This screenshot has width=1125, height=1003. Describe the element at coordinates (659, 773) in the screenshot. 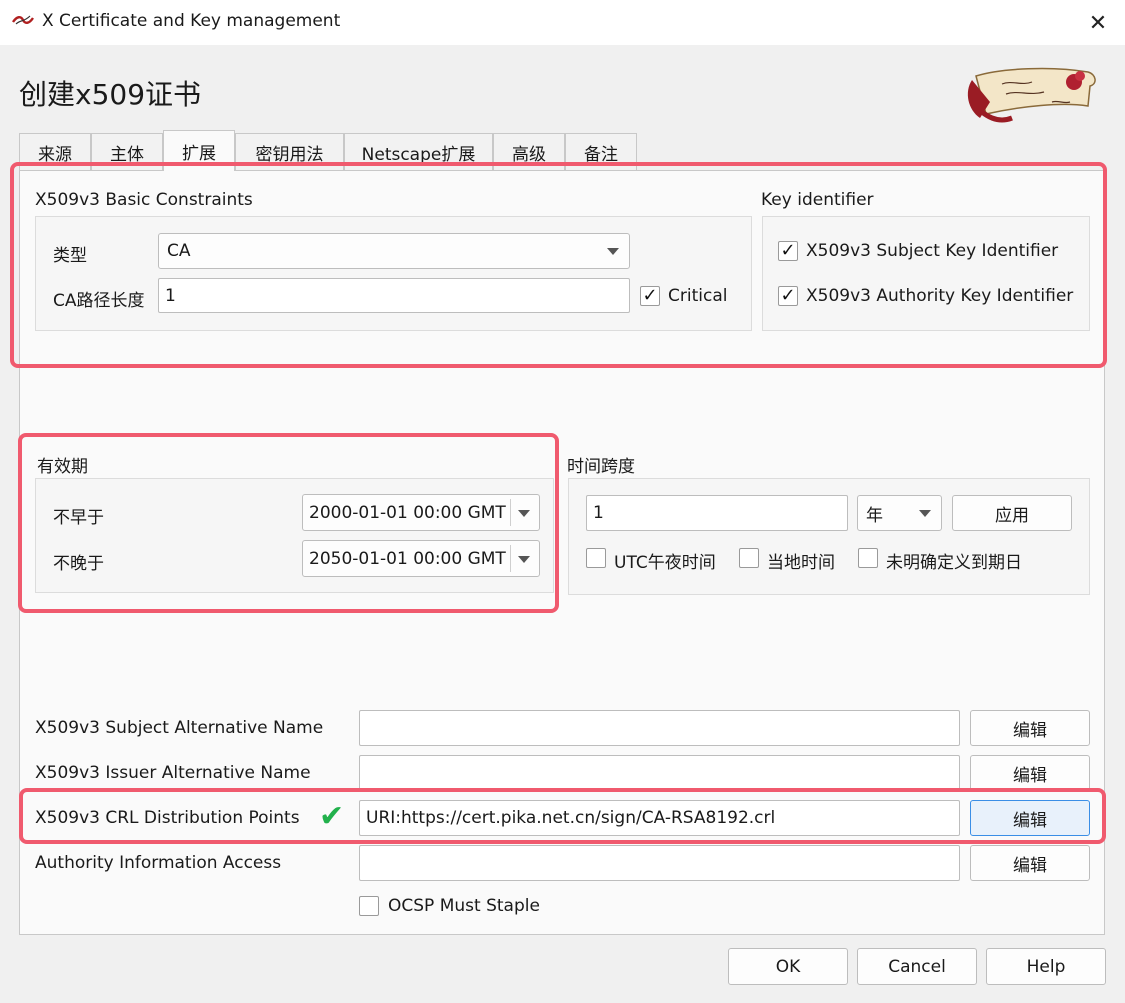

I see `ian-input` at that location.